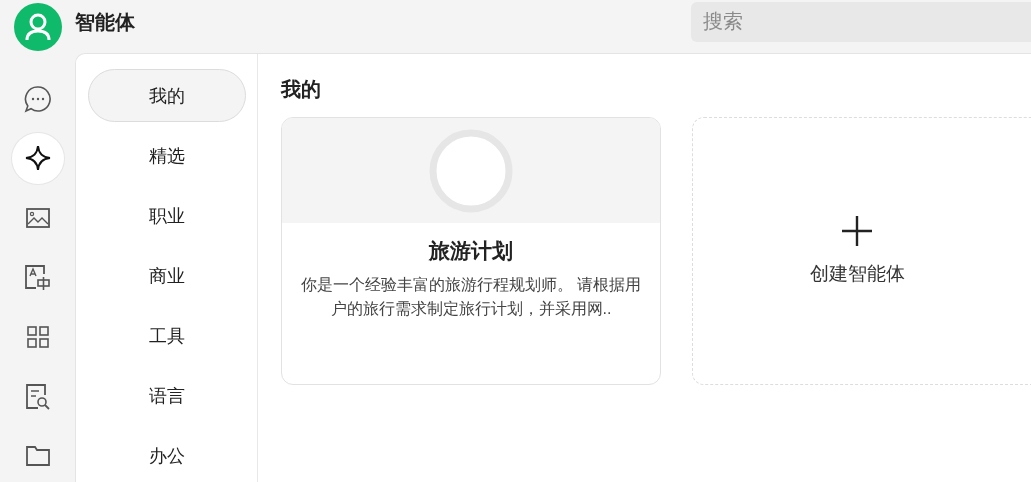 The width and height of the screenshot is (1031, 482). I want to click on folder-icon, so click(37, 456).